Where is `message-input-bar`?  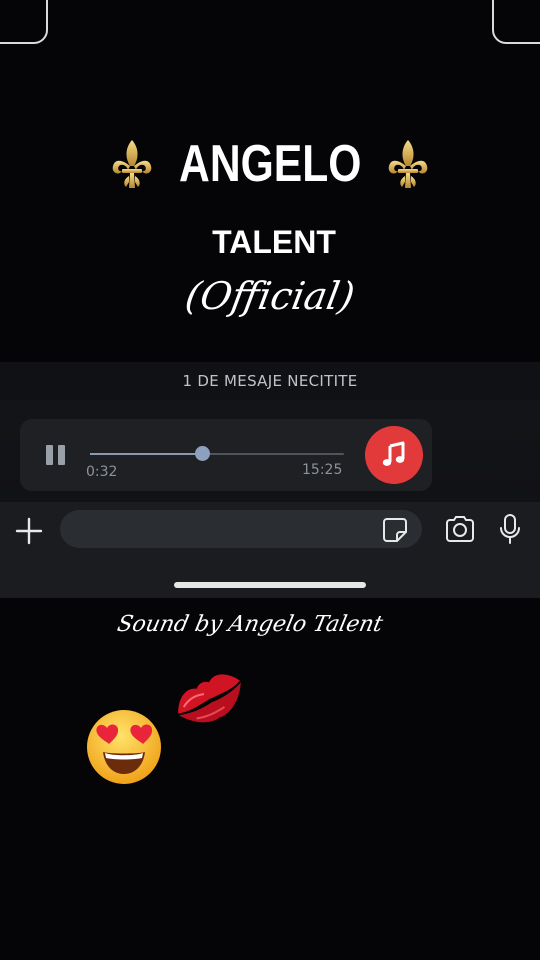 message-input-bar is located at coordinates (270, 550).